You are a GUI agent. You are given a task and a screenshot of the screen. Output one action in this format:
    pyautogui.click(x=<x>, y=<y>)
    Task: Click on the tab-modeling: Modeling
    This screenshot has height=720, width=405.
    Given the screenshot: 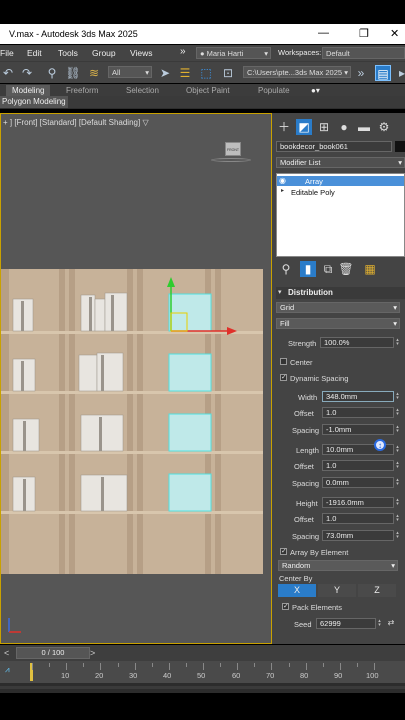 What is the action you would take?
    pyautogui.click(x=28, y=90)
    